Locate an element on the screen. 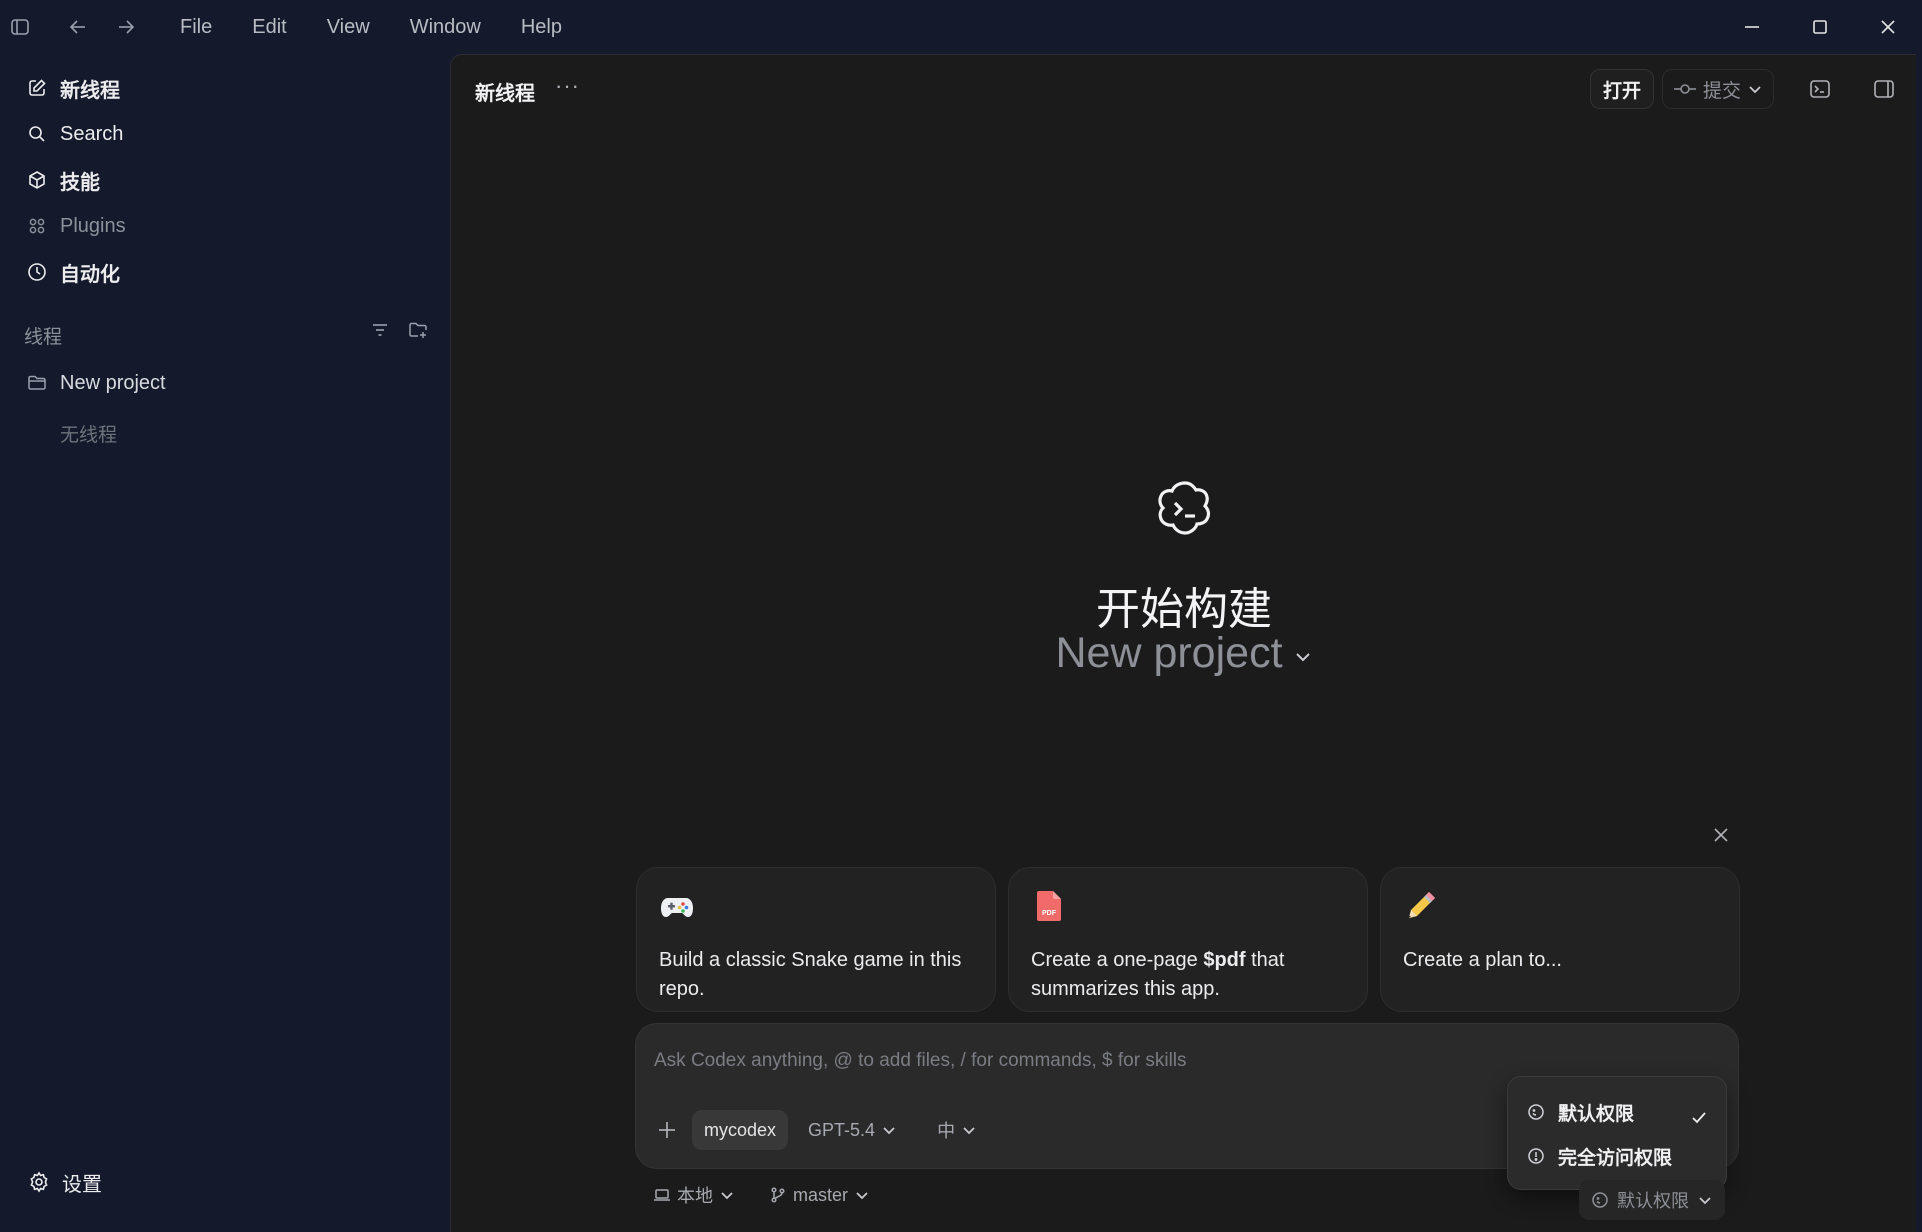  close-suggestions-icon is located at coordinates (1721, 835).